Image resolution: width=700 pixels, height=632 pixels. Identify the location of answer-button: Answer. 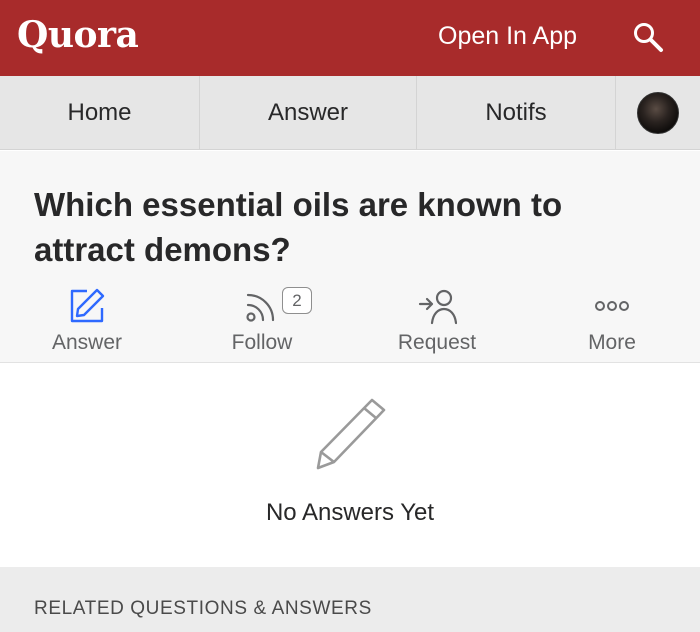
(87, 321).